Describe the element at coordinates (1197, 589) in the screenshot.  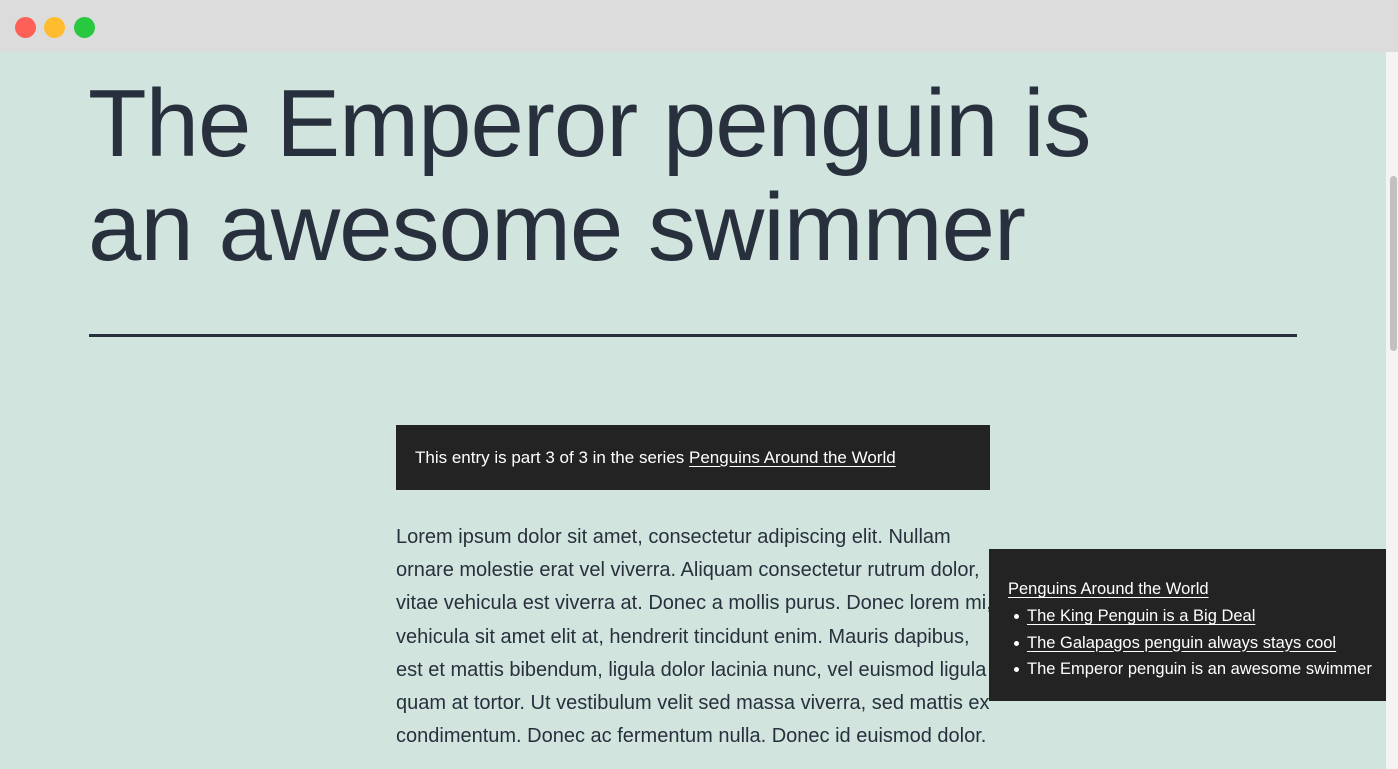
I see `series-toc-title-link: Penguins Around the World` at that location.